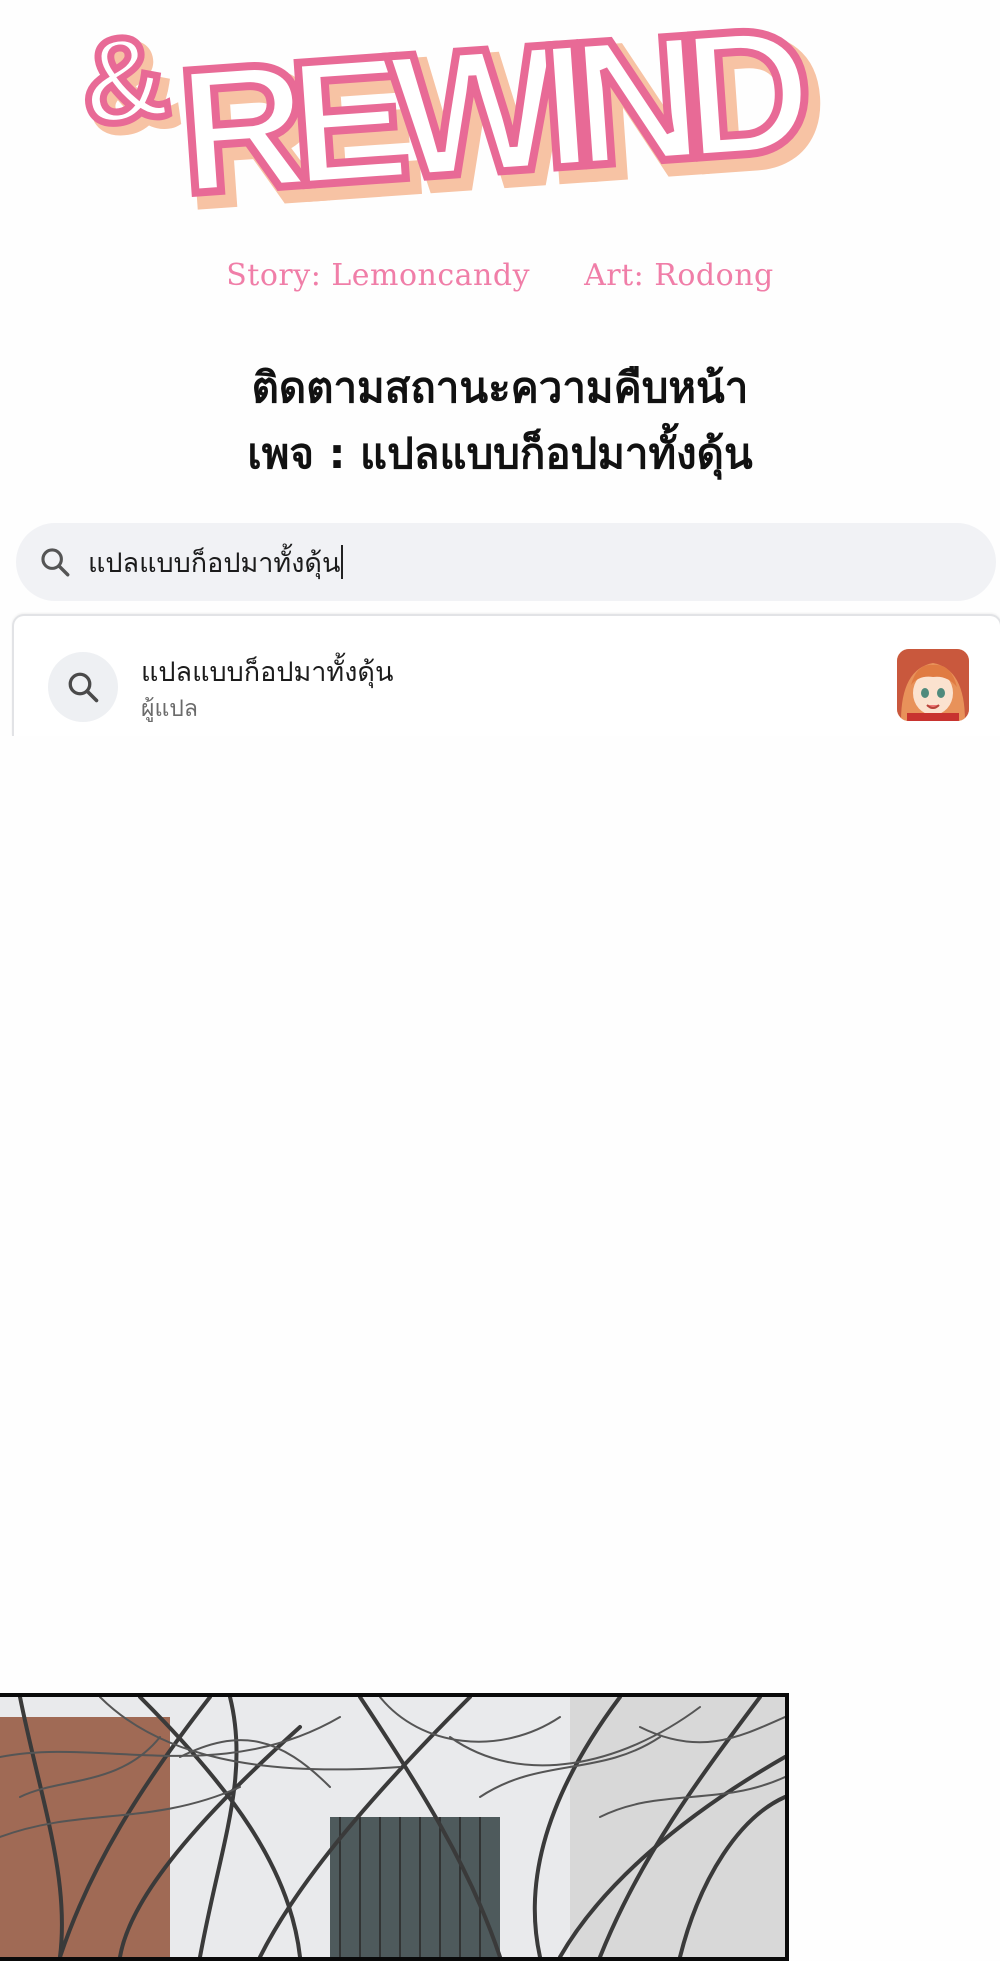 Image resolution: width=1000 pixels, height=1961 pixels. I want to click on logo-title: REWIND, so click(498, 110).